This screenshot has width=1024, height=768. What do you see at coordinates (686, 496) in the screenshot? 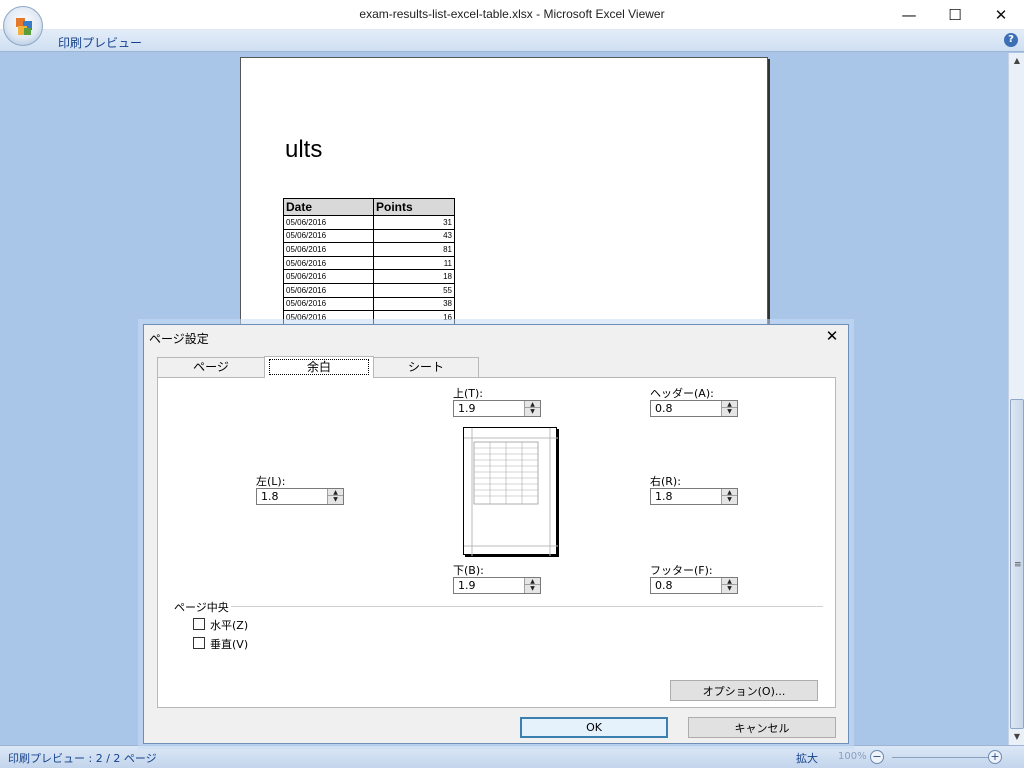
I see `right-margin-input` at bounding box center [686, 496].